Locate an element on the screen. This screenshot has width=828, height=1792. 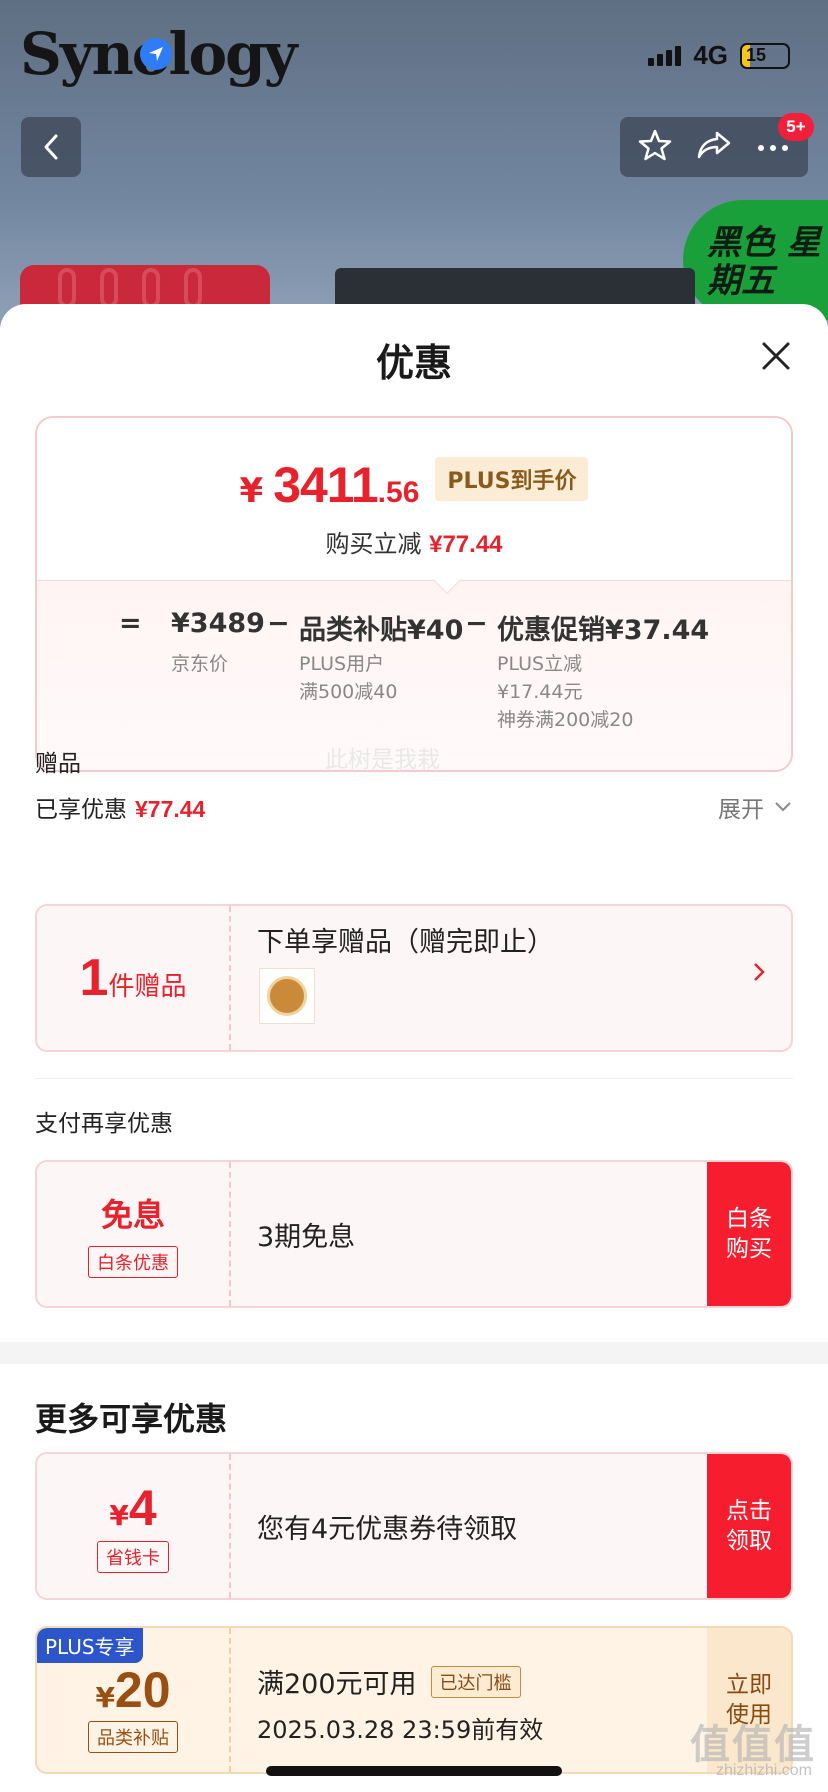
more-button is located at coordinates (773, 147).